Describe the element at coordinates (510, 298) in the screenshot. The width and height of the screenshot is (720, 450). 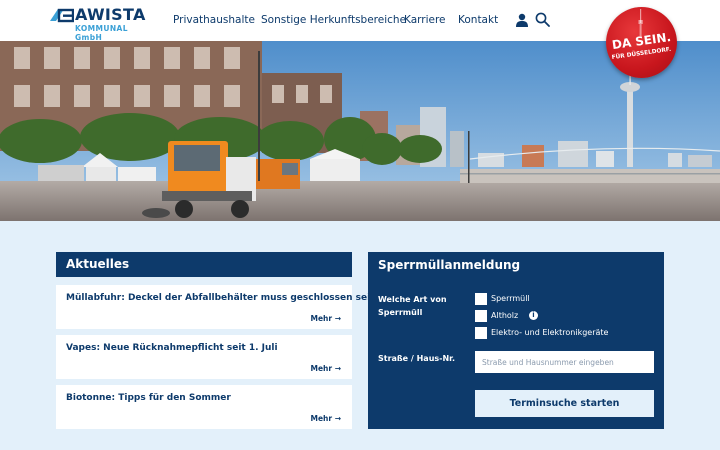
I see `sperrmuell-label: Sperrmüll` at that location.